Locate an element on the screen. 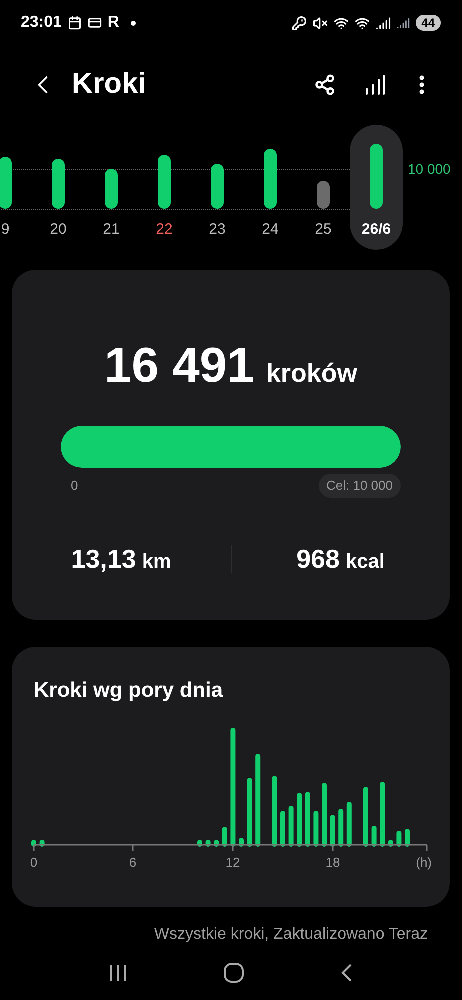 The image size is (462, 1000). bar-chart-icon is located at coordinates (375, 85).